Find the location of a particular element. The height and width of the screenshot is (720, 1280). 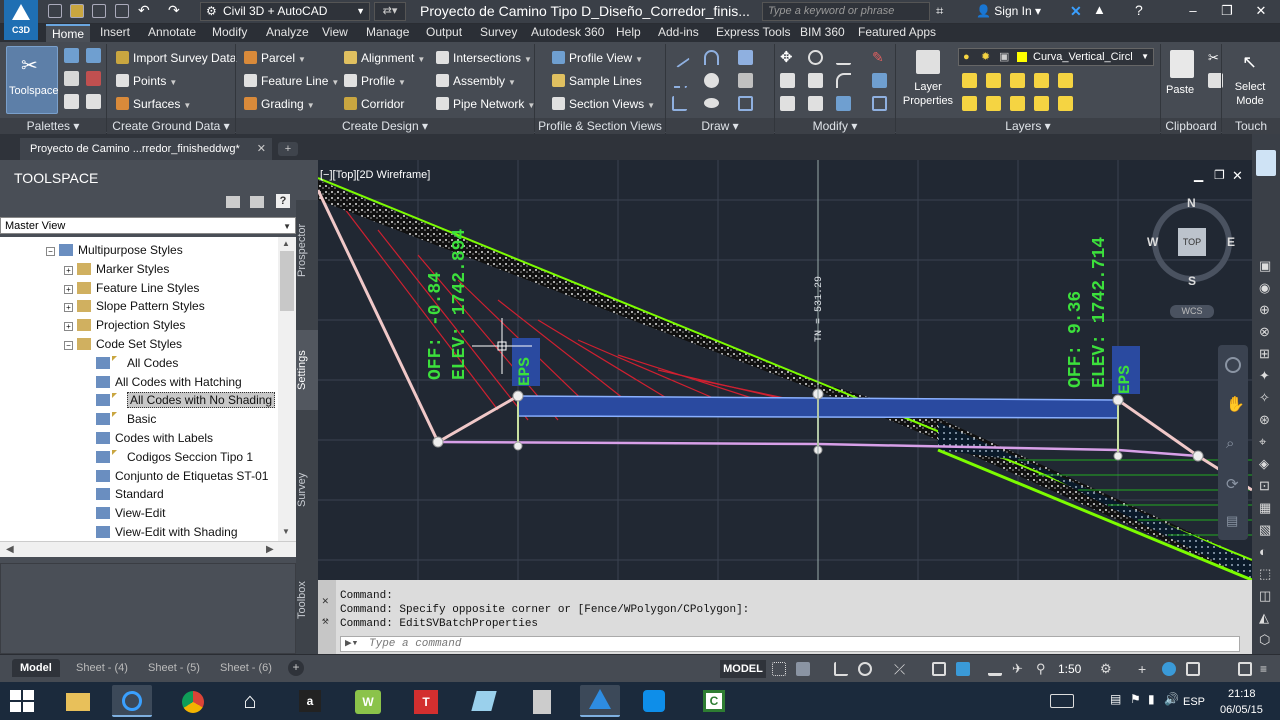

battery-icon: ▮ is located at coordinates (1151, 699).